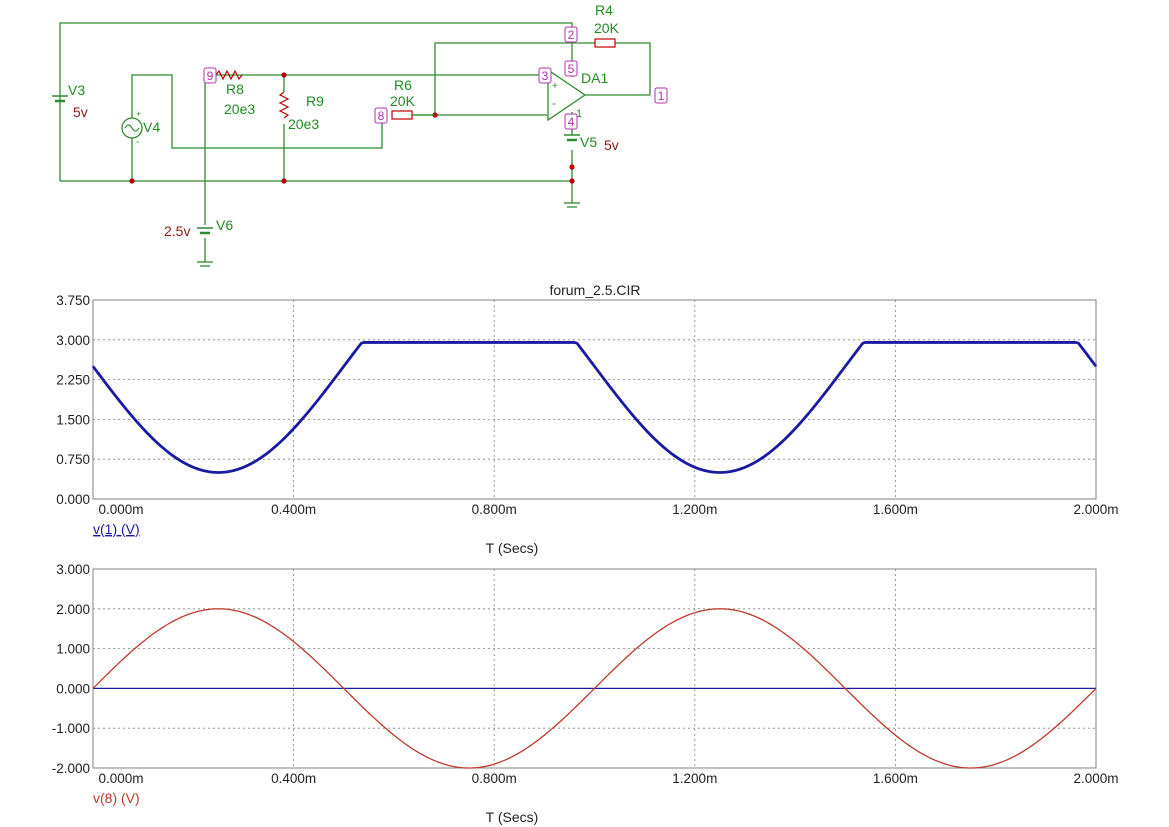 Image resolution: width=1169 pixels, height=827 pixels. Describe the element at coordinates (73, 649) in the screenshot. I see `y-tick-label: 1.000` at that location.